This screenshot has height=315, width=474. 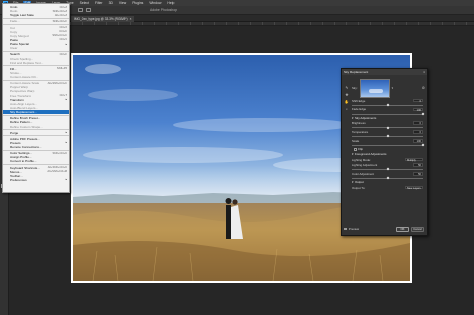 What do you see at coordinates (370, 154) in the screenshot?
I see `foreground-adjustments-label: Foreground Adjustments` at bounding box center [370, 154].